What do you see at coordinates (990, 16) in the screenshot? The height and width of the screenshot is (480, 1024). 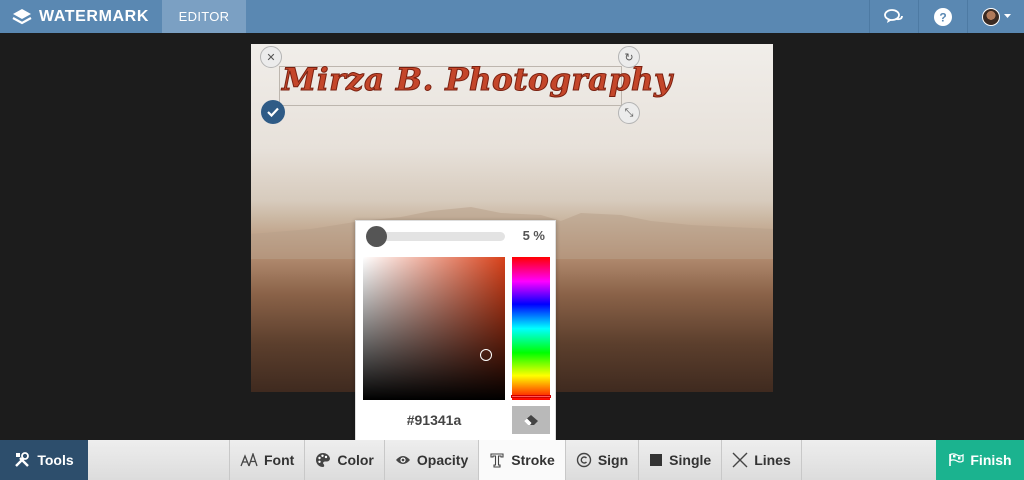 I see `avatar` at bounding box center [990, 16].